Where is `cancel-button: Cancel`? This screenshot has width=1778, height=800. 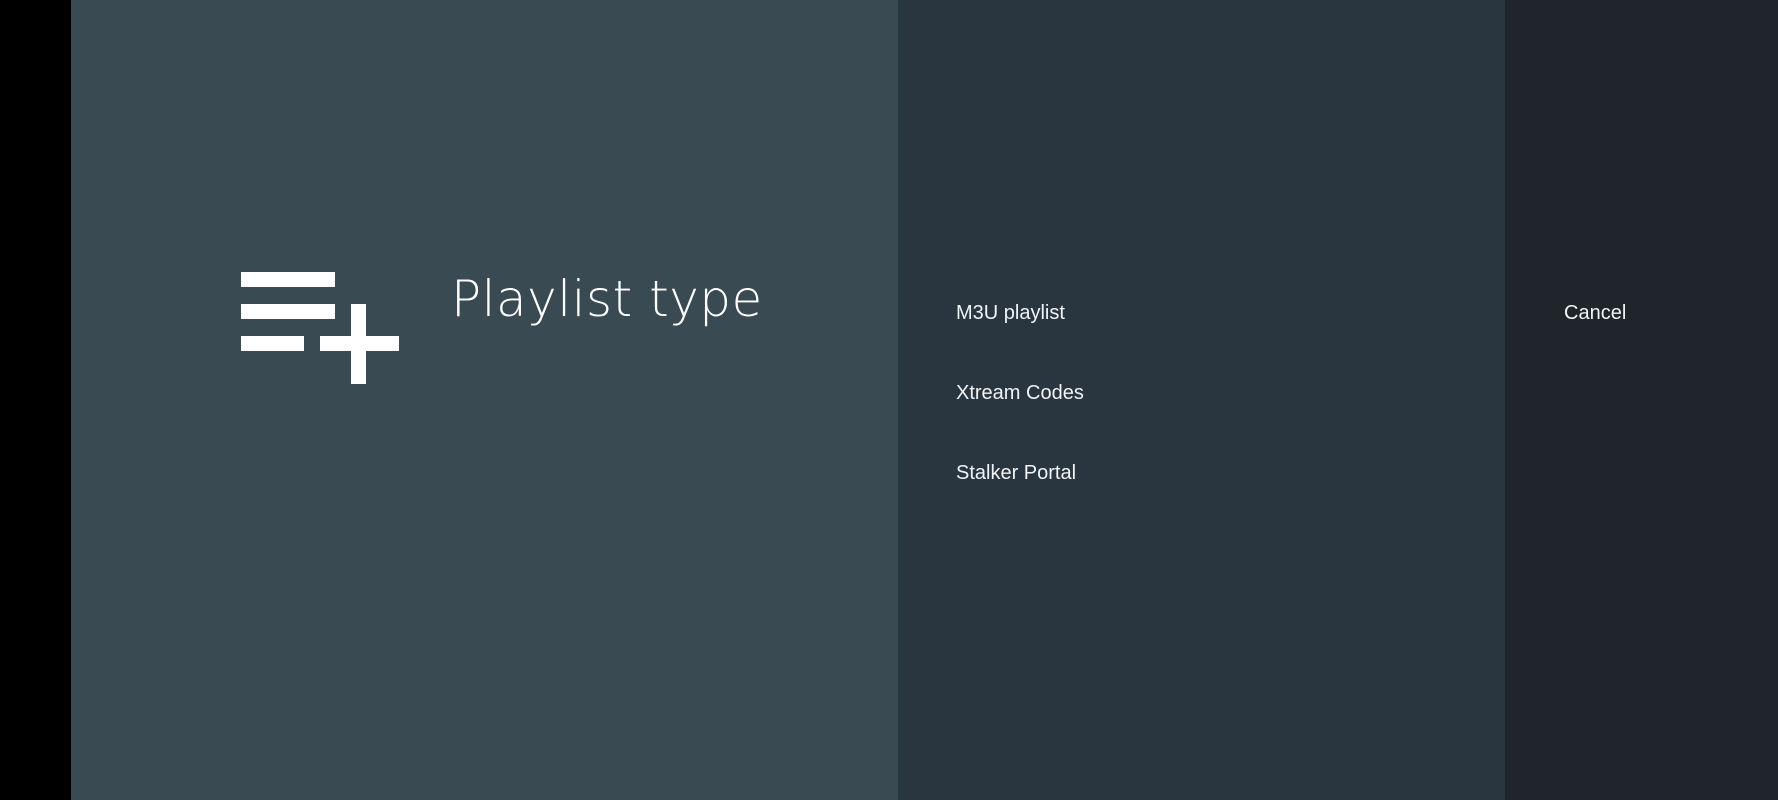
cancel-button: Cancel is located at coordinates (1654, 313).